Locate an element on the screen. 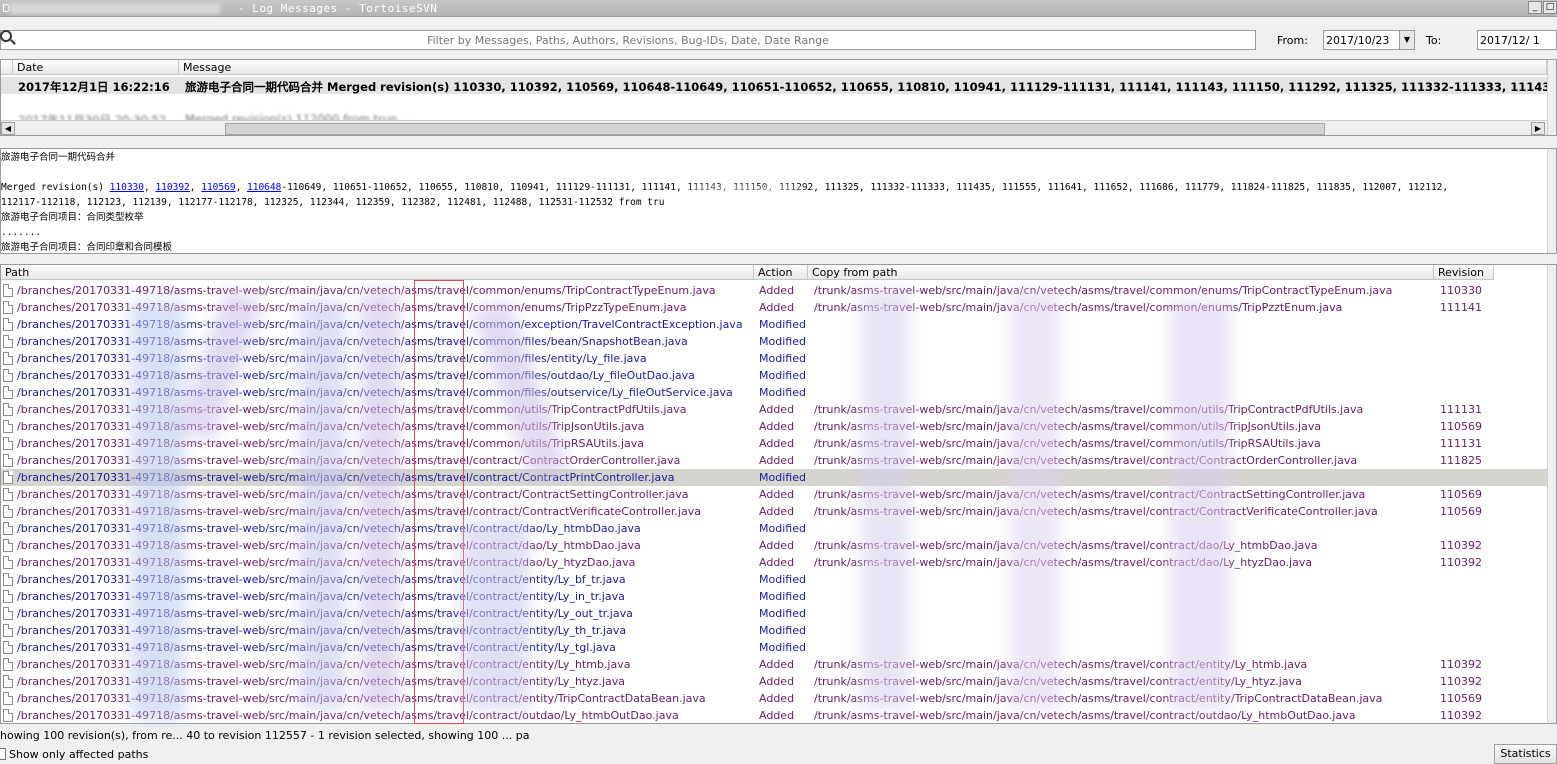 The height and width of the screenshot is (764, 1557). log-line-item: 旅游电子合同项目：合同印章和合同模板 is located at coordinates (87, 247).